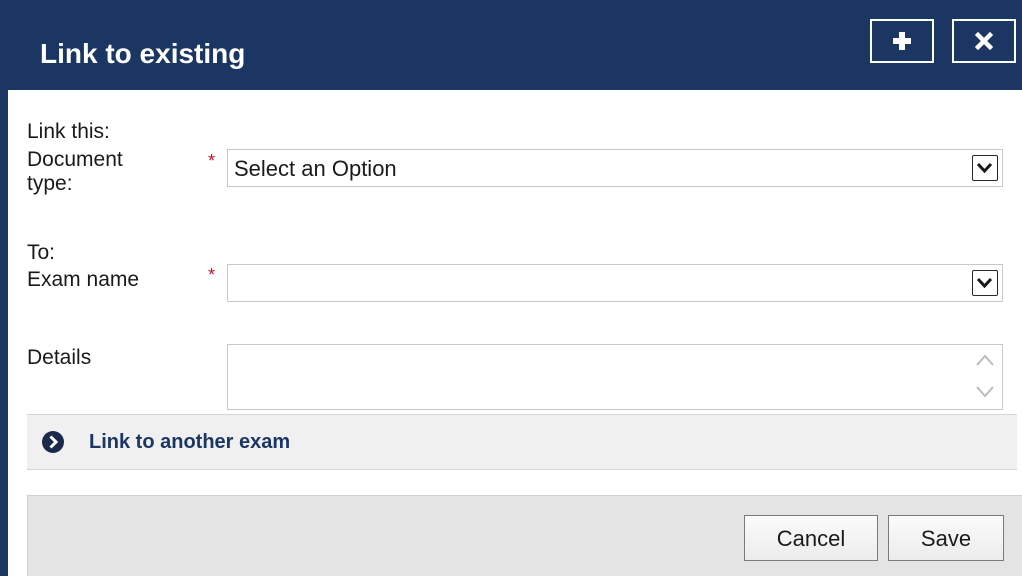 The image size is (1022, 576). I want to click on dialog-footer: Cancel Save, so click(524, 535).